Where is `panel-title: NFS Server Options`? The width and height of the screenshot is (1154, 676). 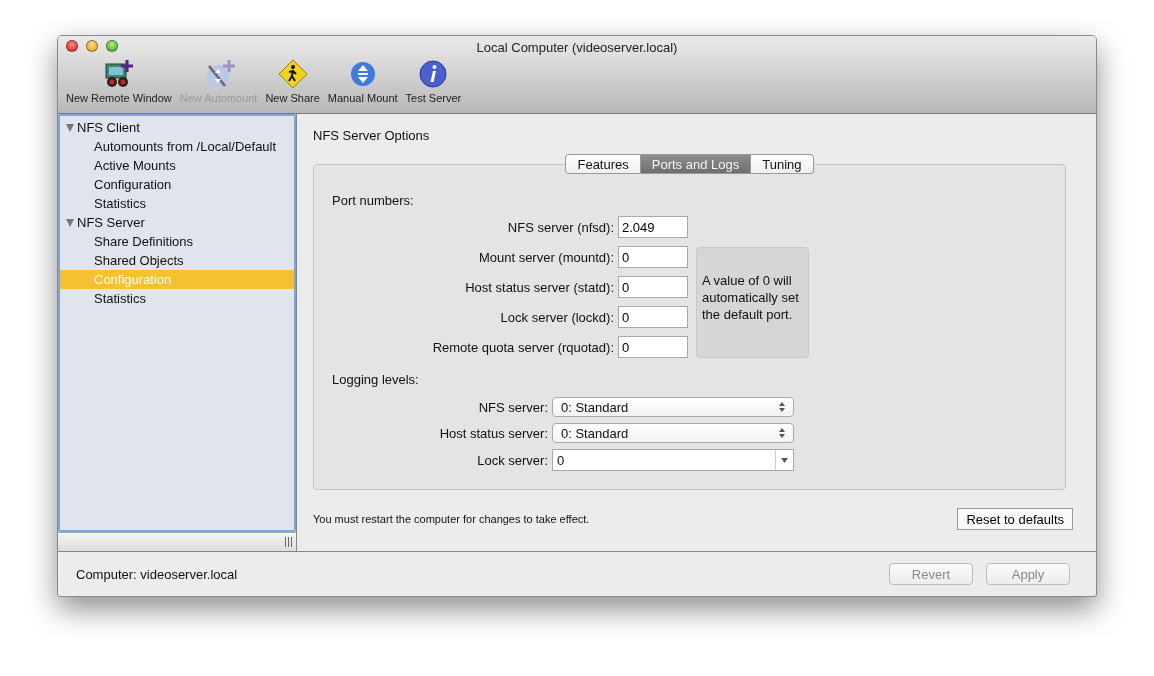 panel-title: NFS Server Options is located at coordinates (372, 136).